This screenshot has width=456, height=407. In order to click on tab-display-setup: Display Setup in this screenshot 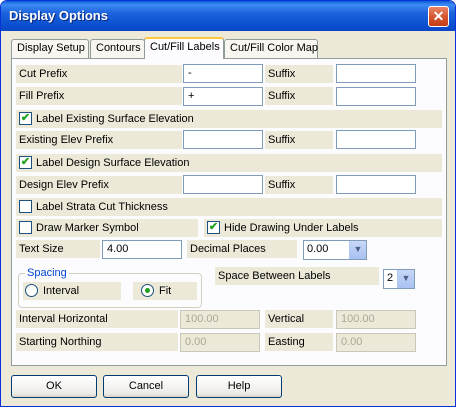, I will do `click(50, 48)`.